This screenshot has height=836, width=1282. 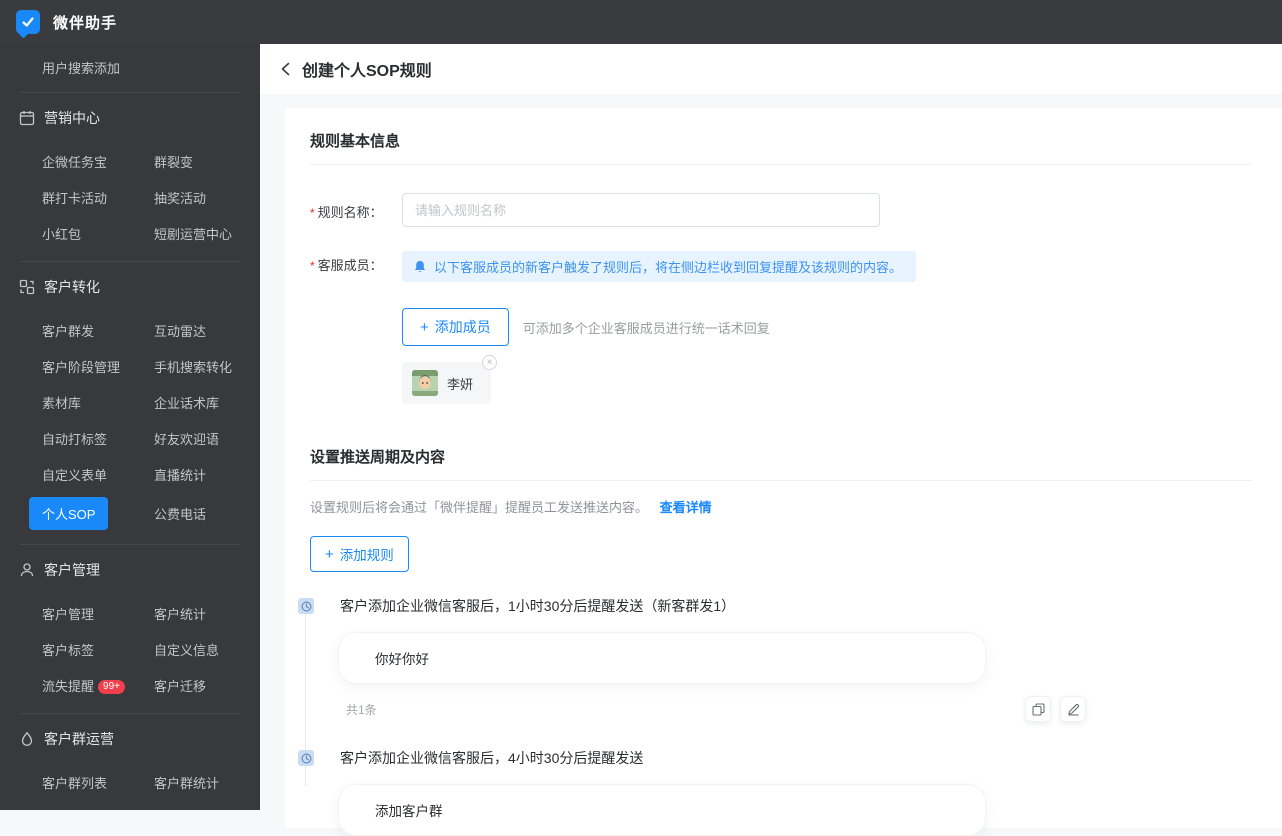 I want to click on sidebar-item: 客户群发, so click(x=98, y=330).